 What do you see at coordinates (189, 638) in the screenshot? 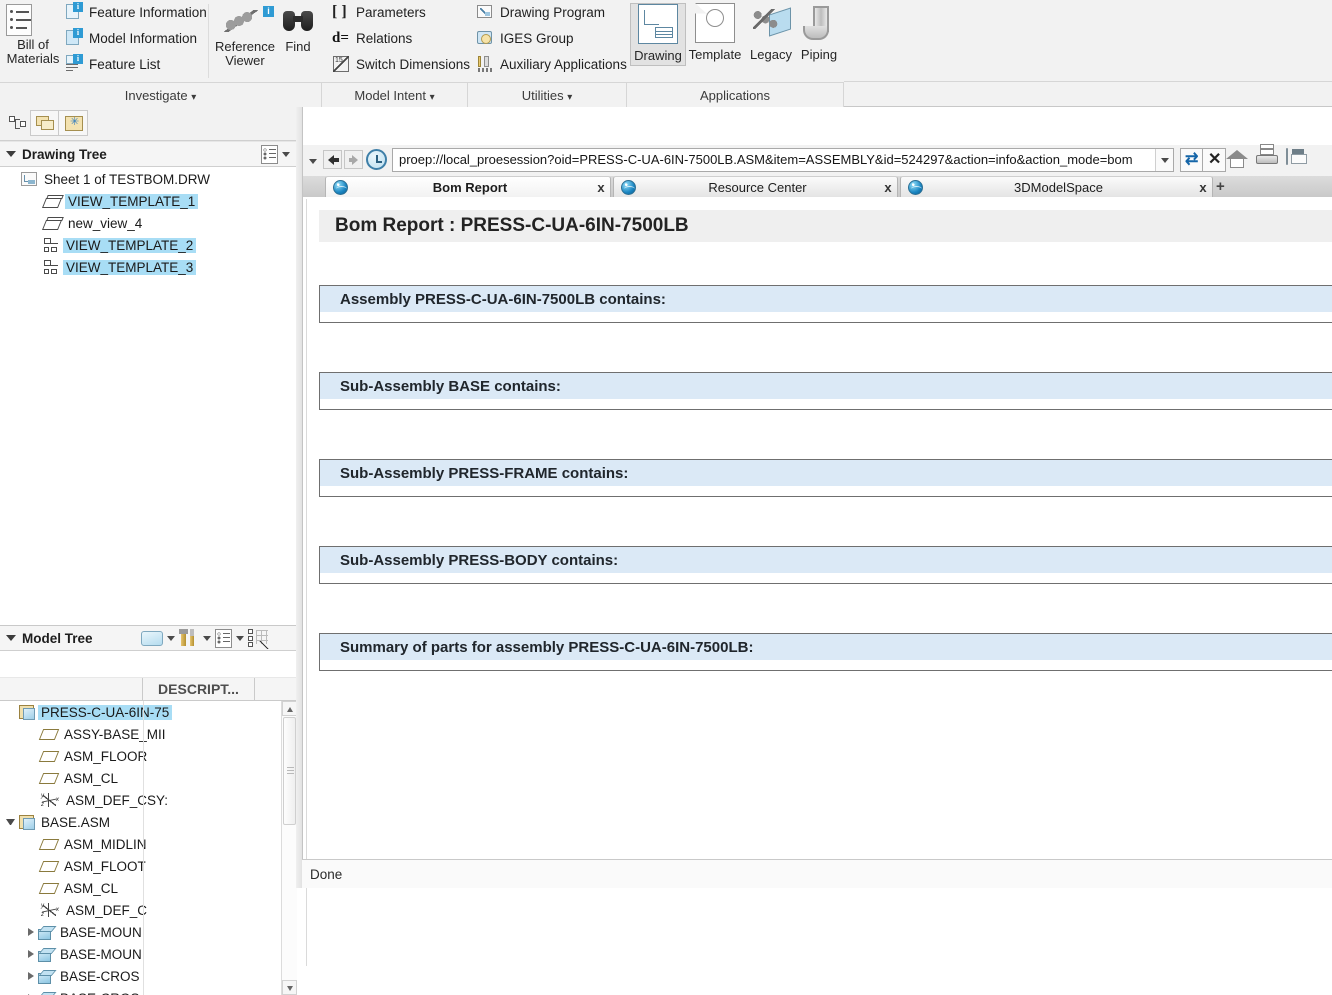
I see `settings-tools-icon` at bounding box center [189, 638].